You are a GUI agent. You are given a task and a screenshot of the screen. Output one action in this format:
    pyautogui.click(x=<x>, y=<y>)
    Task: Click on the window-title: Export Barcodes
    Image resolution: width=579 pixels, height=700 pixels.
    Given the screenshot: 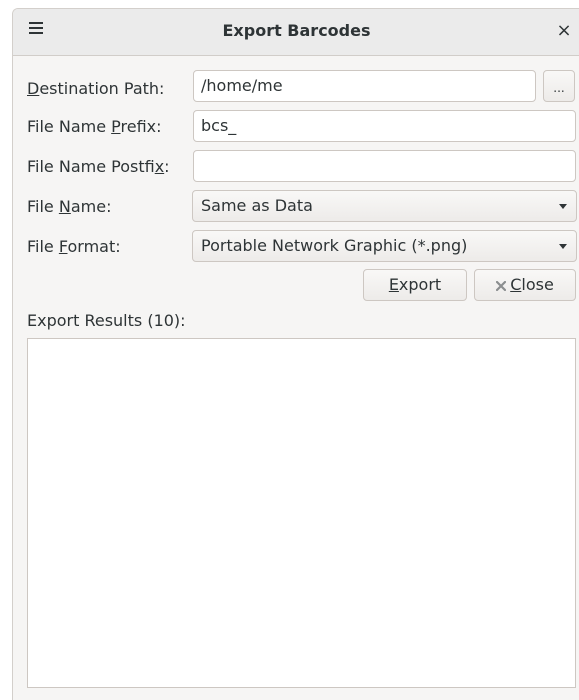 What is the action you would take?
    pyautogui.click(x=296, y=30)
    